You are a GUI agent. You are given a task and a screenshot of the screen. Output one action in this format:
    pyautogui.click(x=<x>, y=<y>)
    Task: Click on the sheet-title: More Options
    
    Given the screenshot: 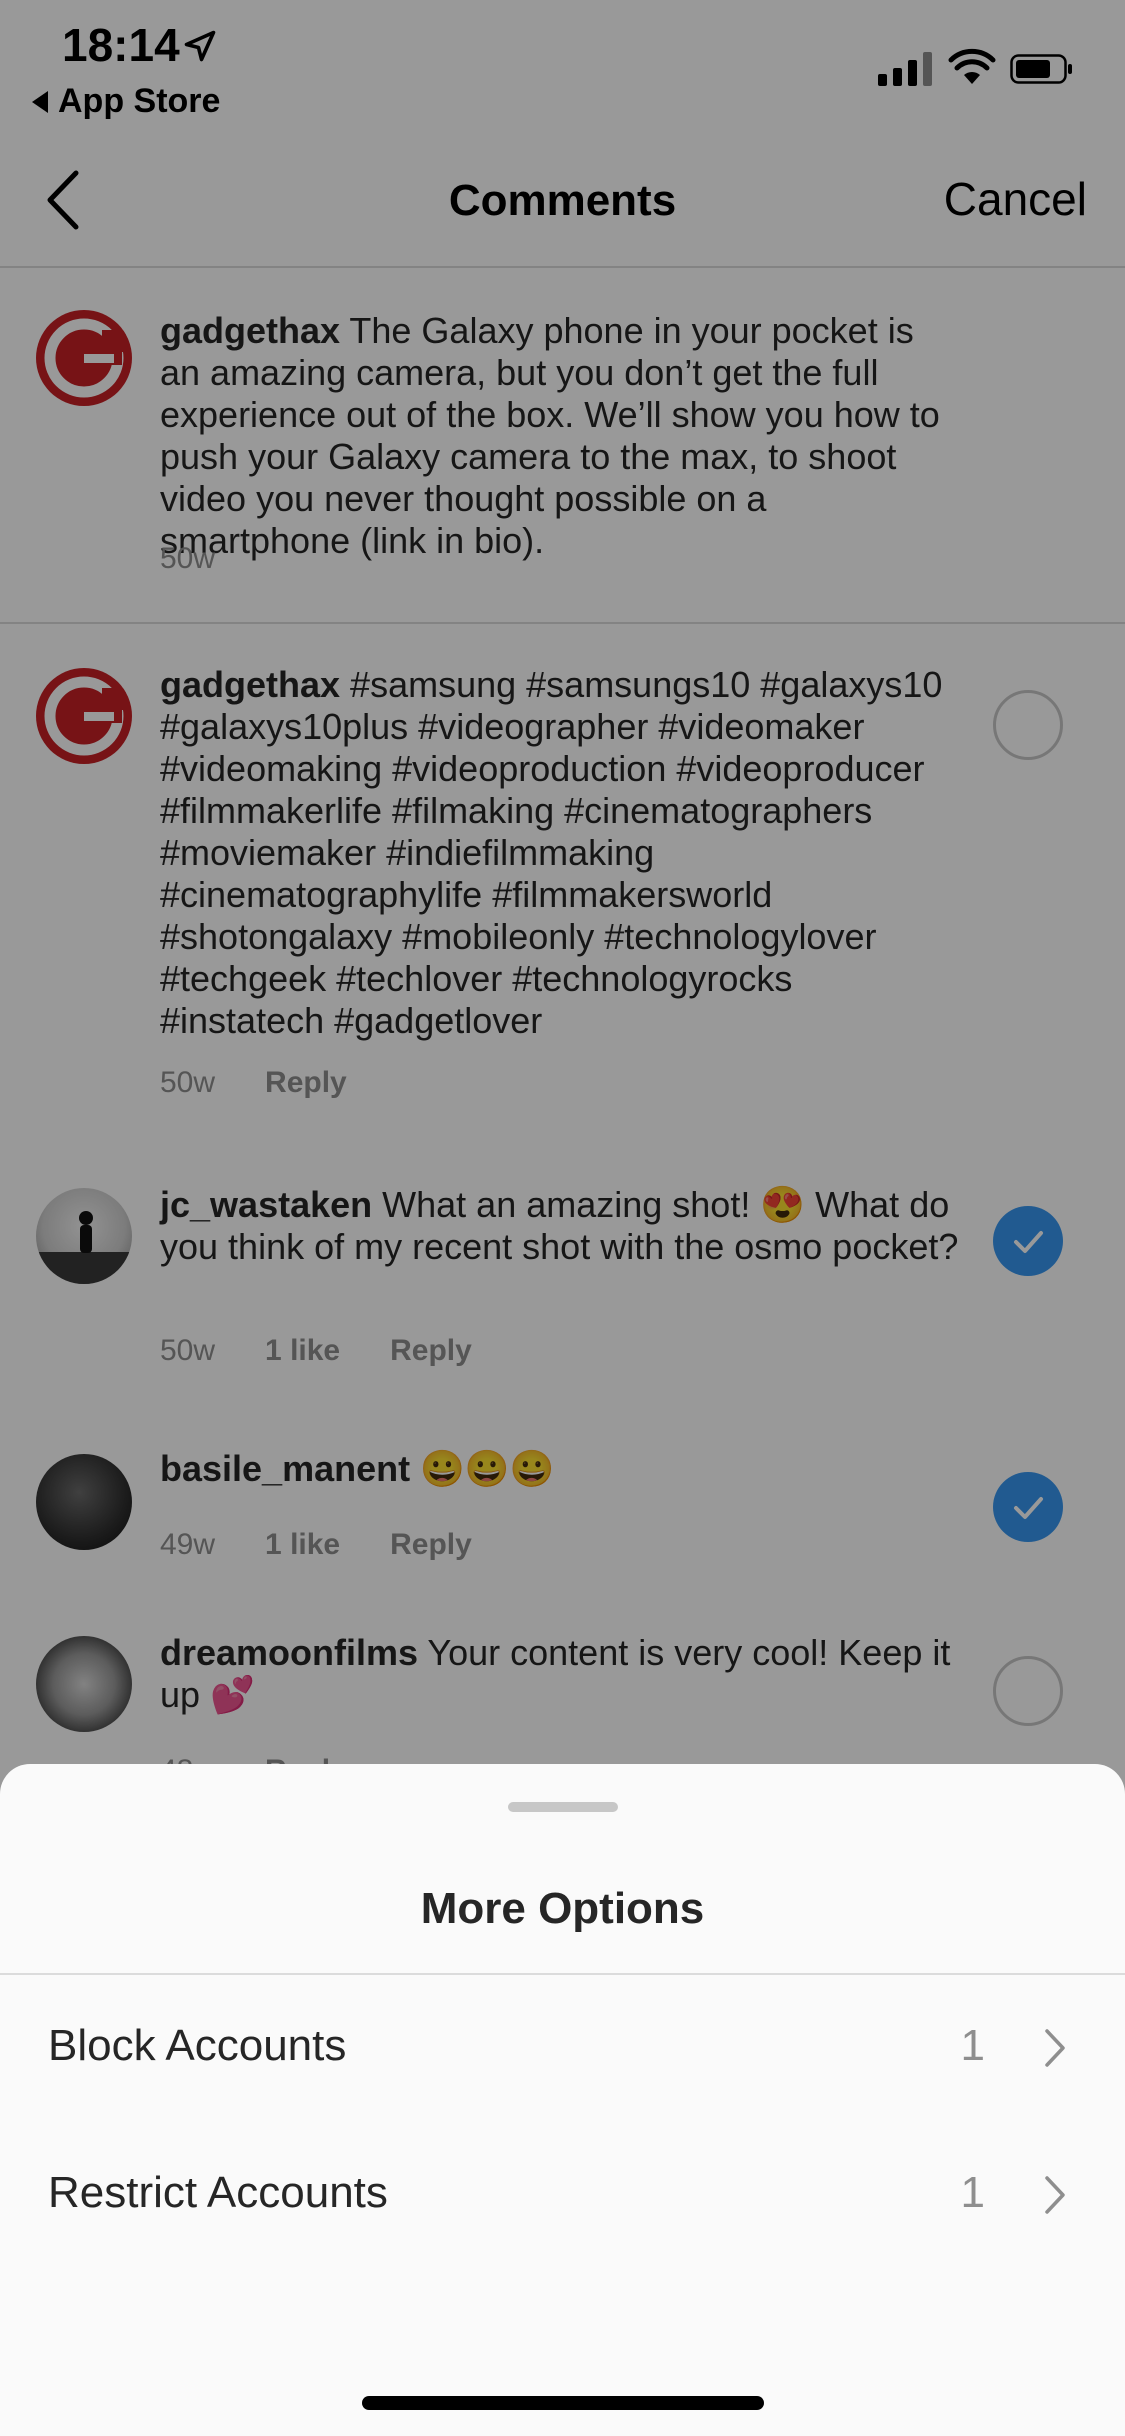 What is the action you would take?
    pyautogui.click(x=562, y=1908)
    